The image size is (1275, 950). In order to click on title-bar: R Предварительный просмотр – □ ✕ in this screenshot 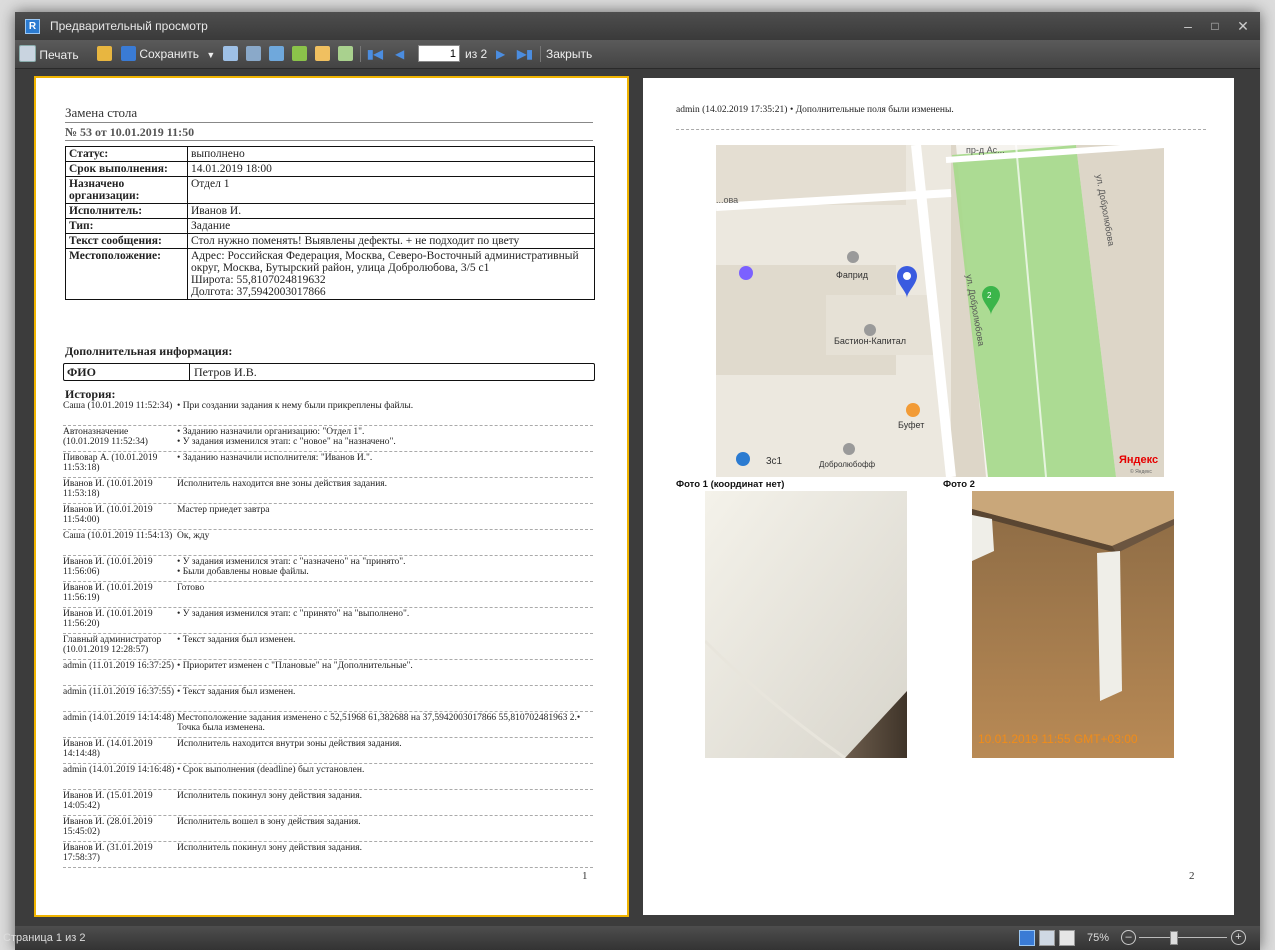, I will do `click(637, 26)`.